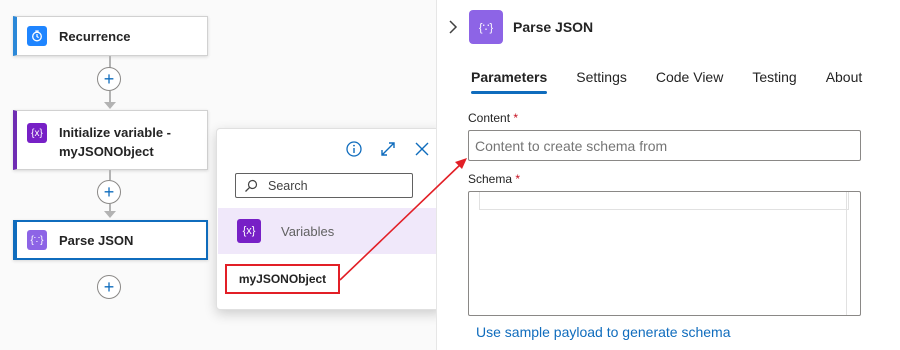  Describe the element at coordinates (282, 279) in the screenshot. I see `dynamic-content-token: myJSONObject` at that location.